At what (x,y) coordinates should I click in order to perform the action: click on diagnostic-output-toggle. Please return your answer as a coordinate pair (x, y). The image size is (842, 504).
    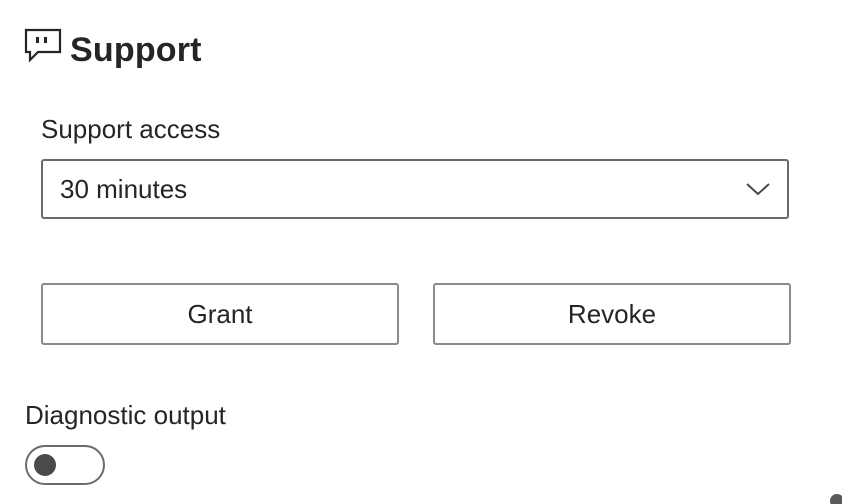
    Looking at the image, I should click on (65, 465).